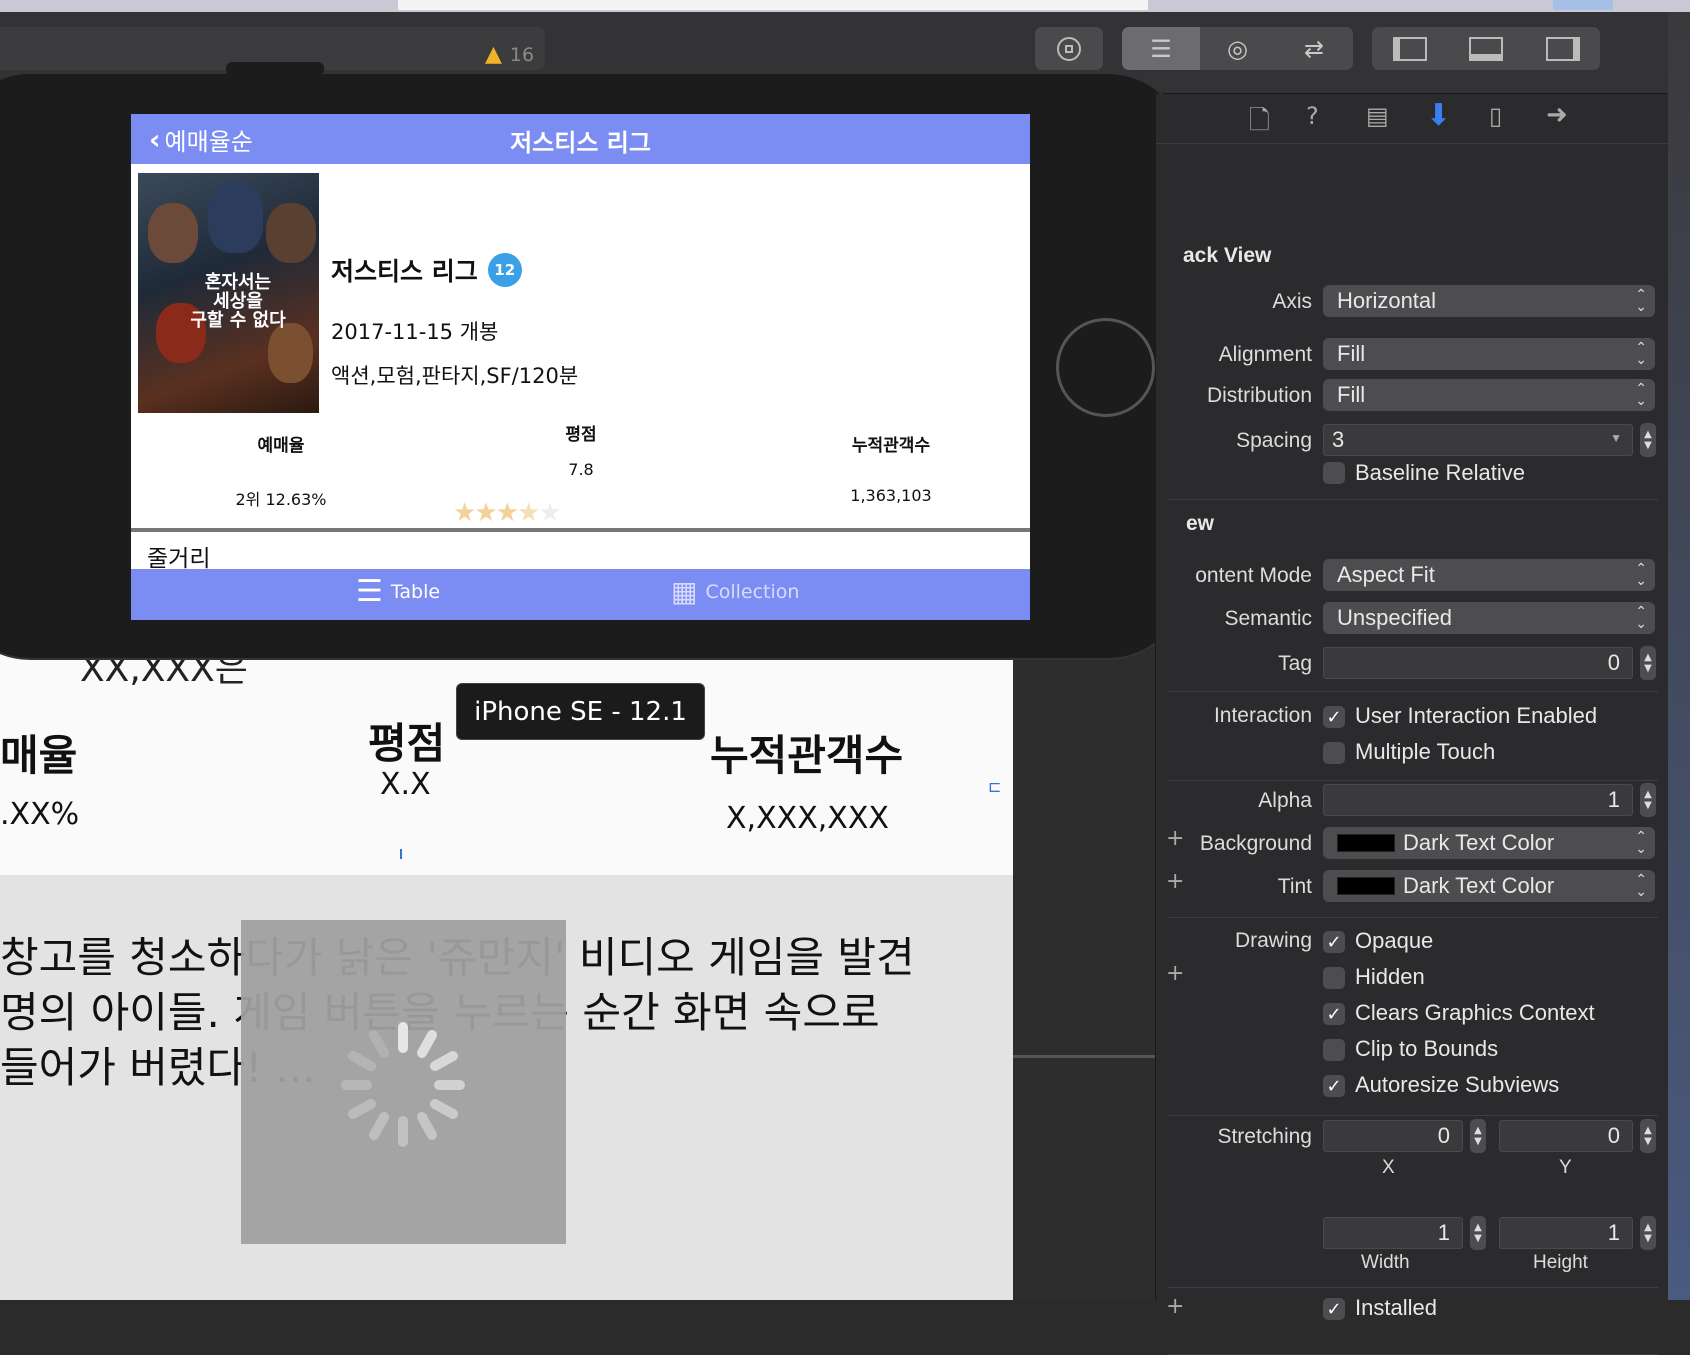 The width and height of the screenshot is (1690, 1355). I want to click on section-stack-view: ack View, so click(1227, 255).